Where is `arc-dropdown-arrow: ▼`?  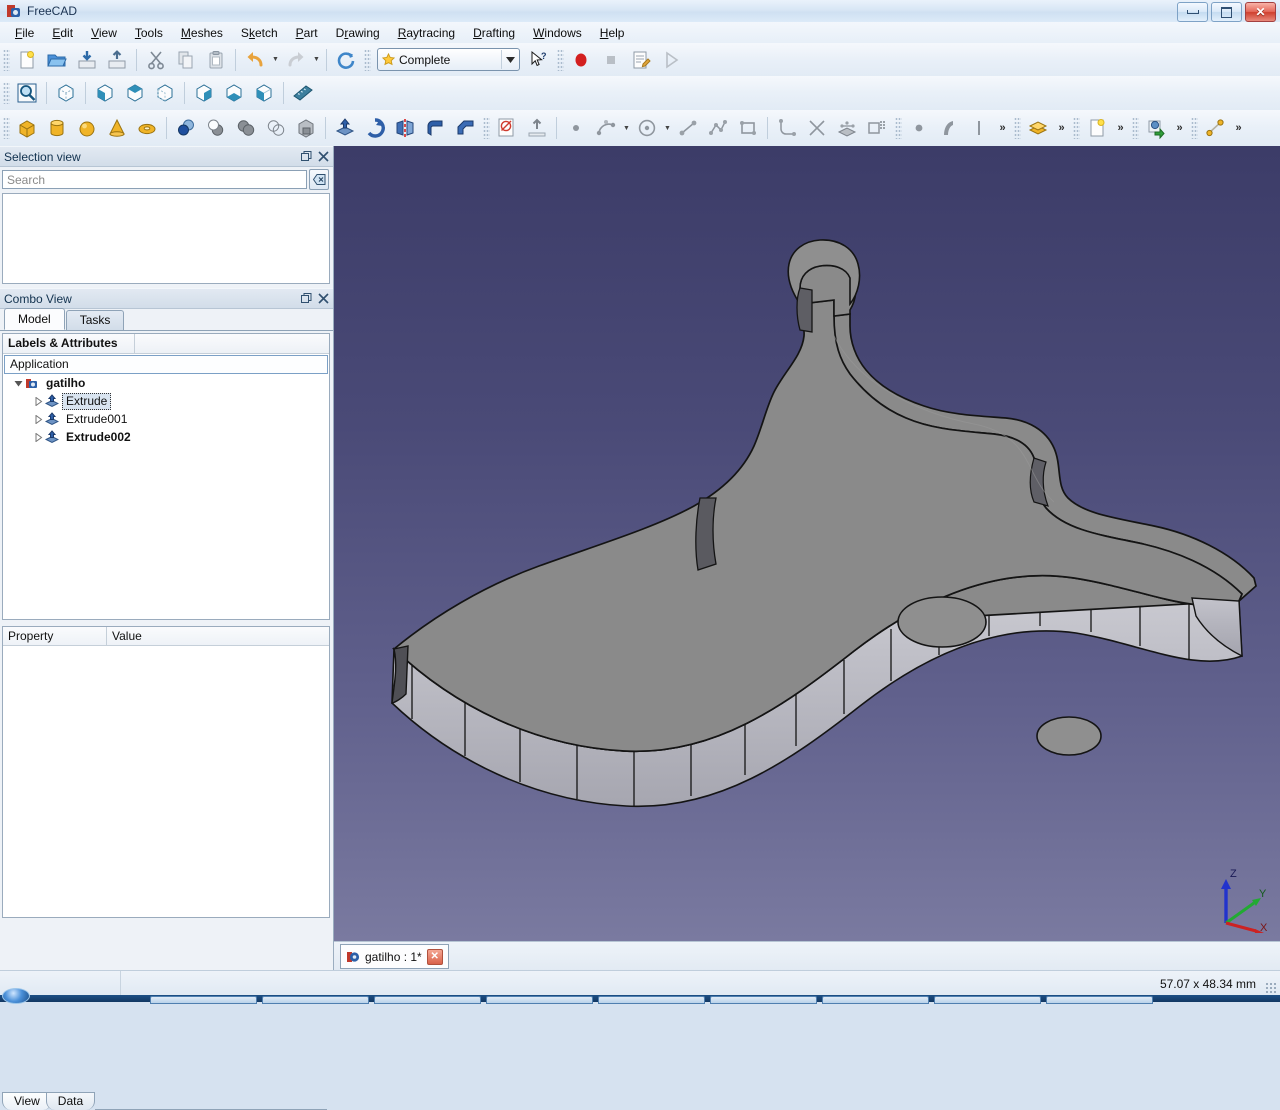
arc-dropdown-arrow: ▼ is located at coordinates (626, 128).